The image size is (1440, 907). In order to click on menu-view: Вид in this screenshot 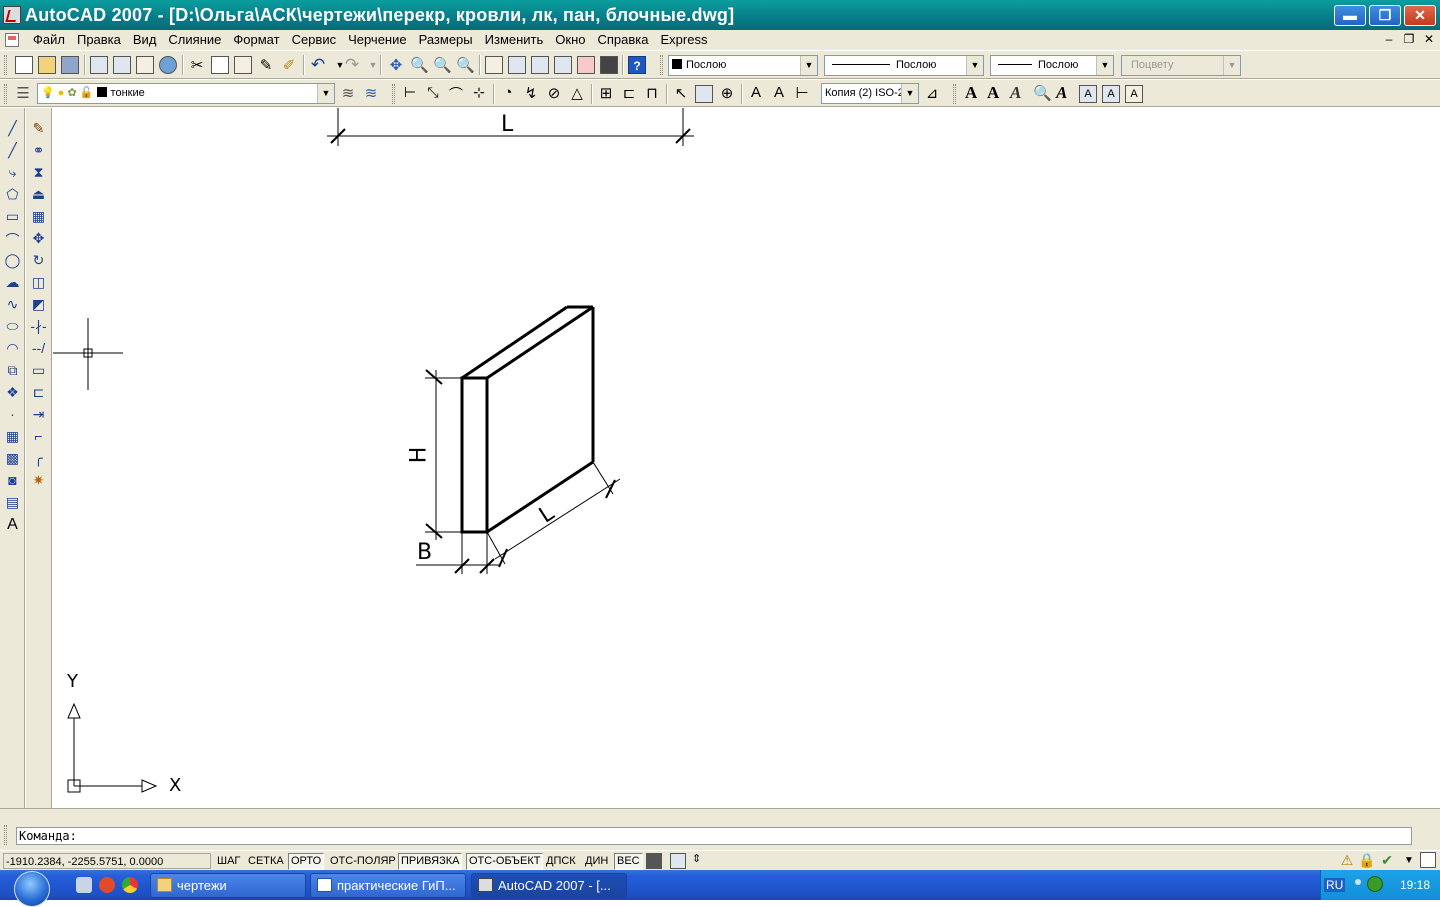, I will do `click(145, 40)`.